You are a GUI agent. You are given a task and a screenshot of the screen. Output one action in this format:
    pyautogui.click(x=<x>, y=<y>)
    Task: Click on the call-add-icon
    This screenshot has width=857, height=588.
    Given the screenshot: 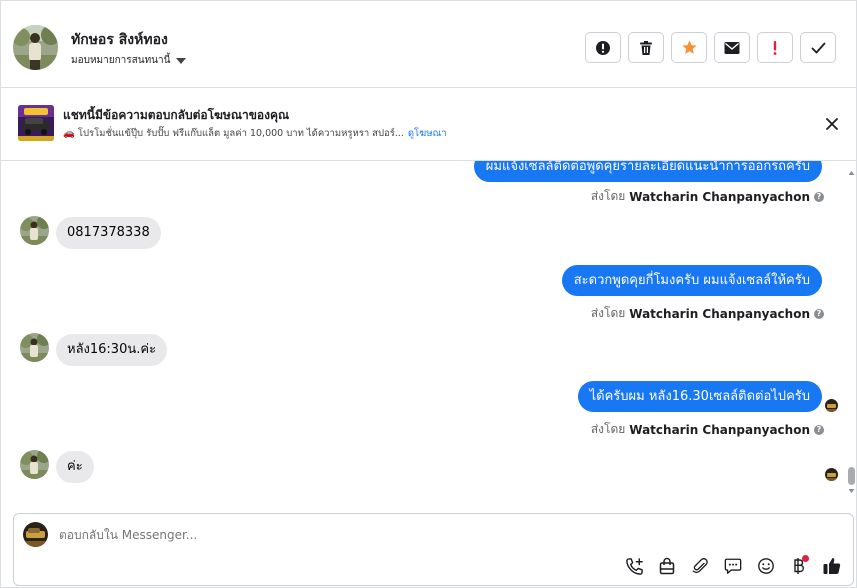 What is the action you would take?
    pyautogui.click(x=634, y=566)
    